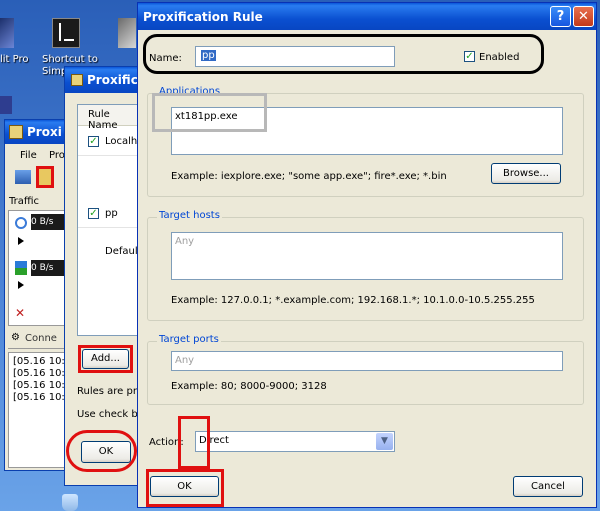  What do you see at coordinates (203, 17) in the screenshot?
I see `rule-dialog-title: Proxification Rule` at bounding box center [203, 17].